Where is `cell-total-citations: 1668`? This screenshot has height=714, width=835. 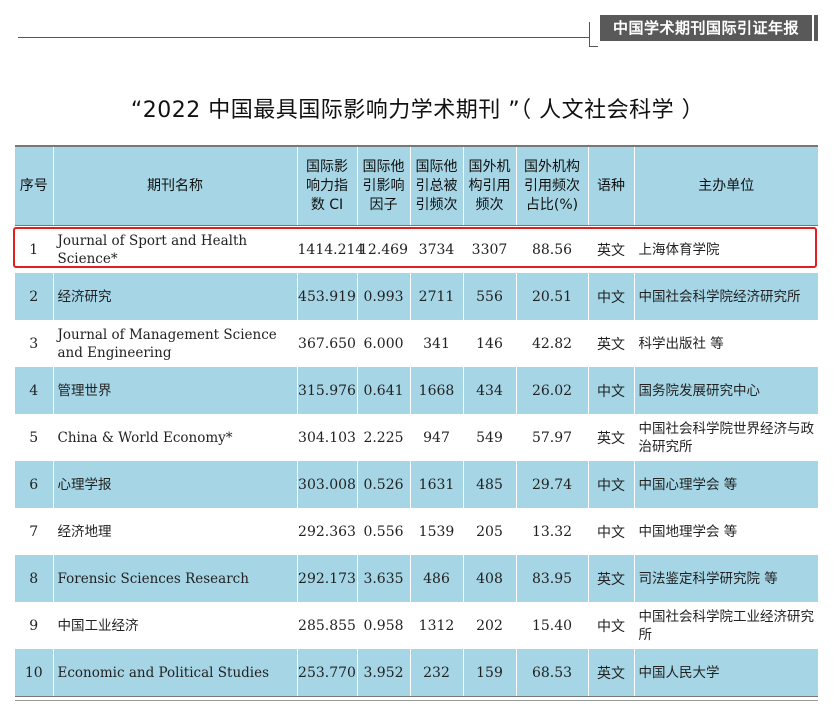
cell-total-citations: 1668 is located at coordinates (436, 390).